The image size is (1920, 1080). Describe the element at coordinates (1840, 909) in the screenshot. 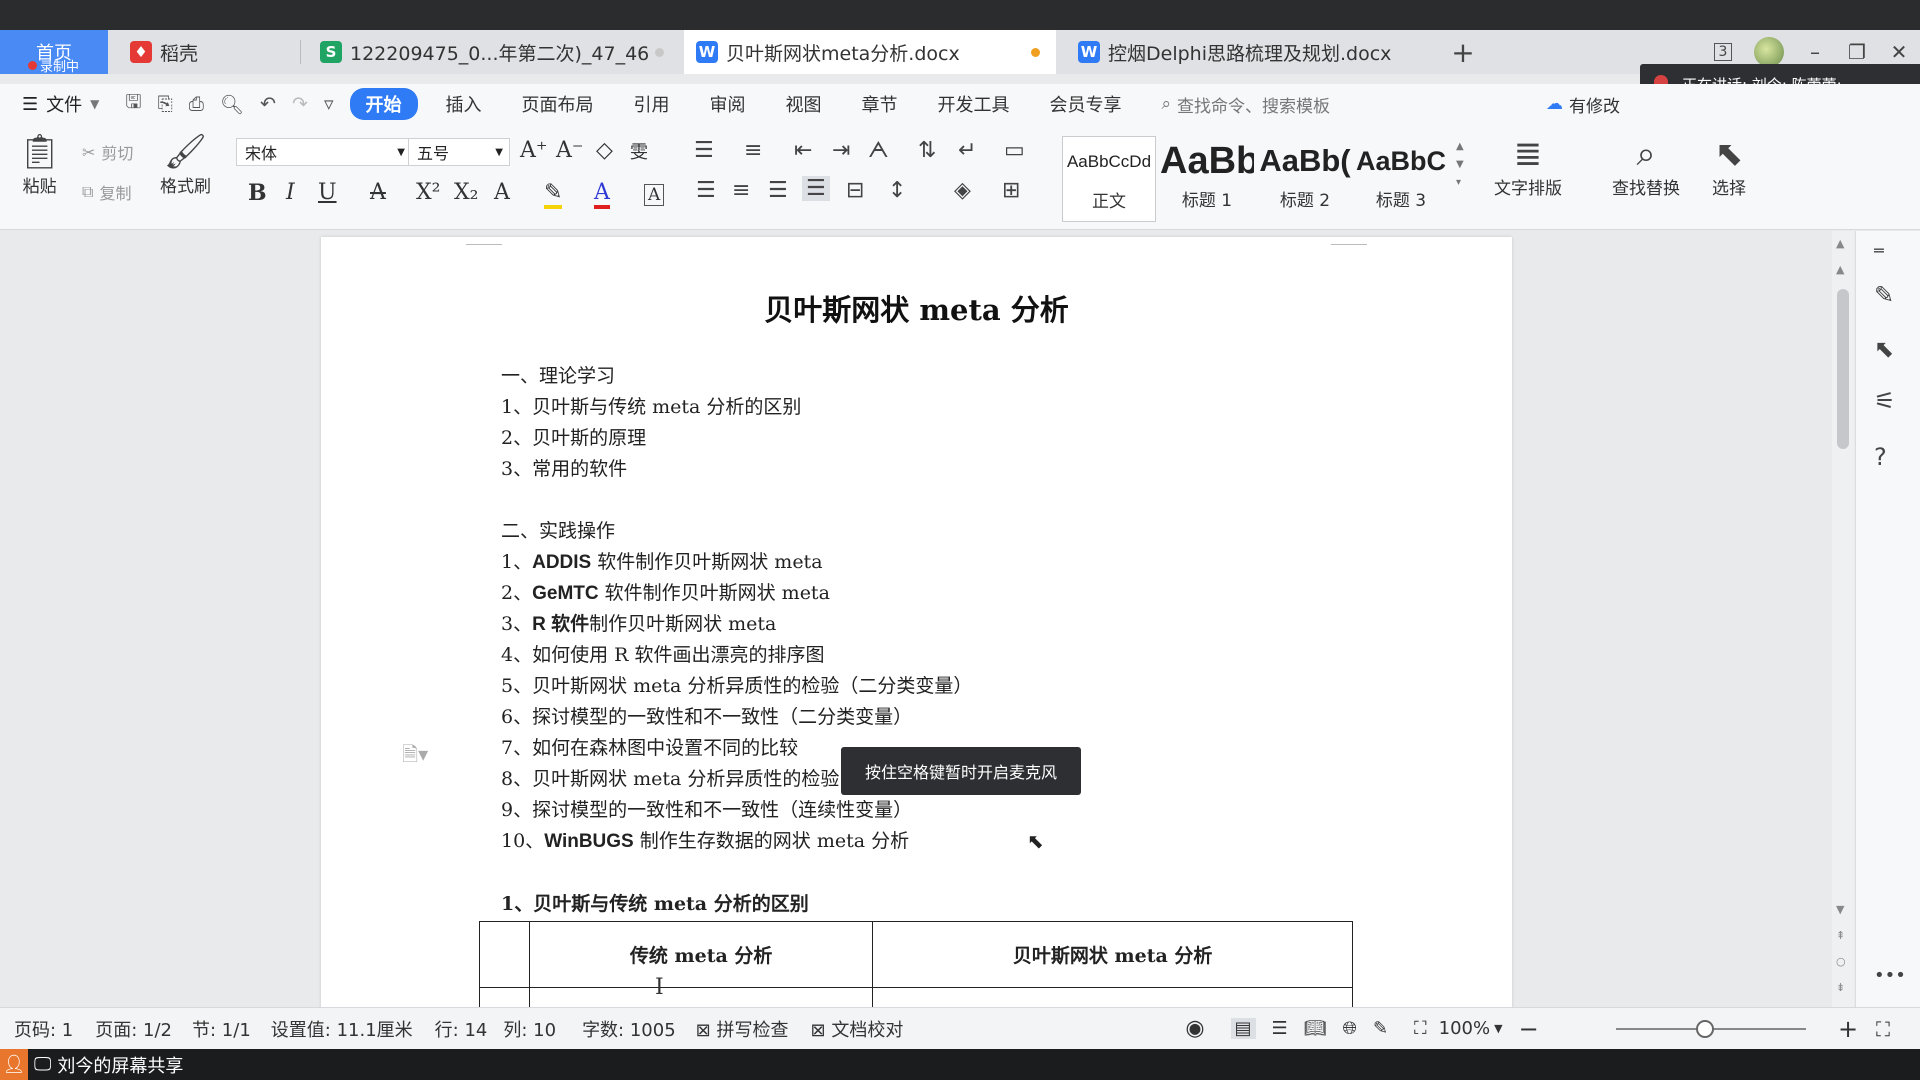

I see `scroll-down-icon: ▼` at that location.